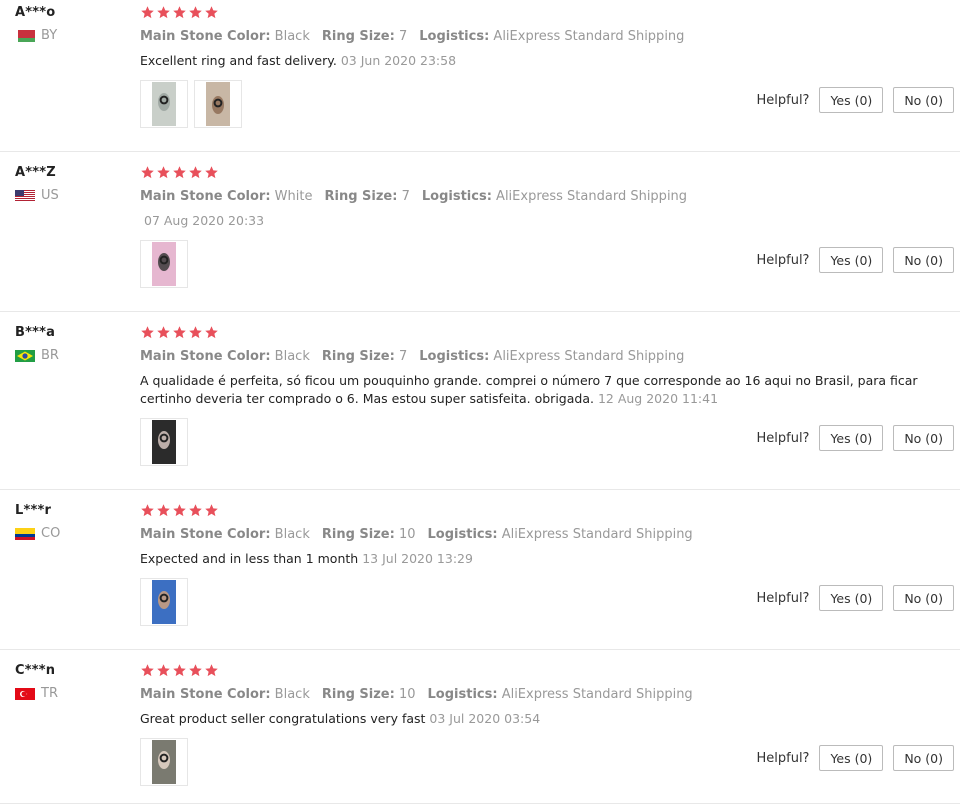 Image resolution: width=979 pixels, height=808 pixels. What do you see at coordinates (417, 558) in the screenshot?
I see `review-date: 13 Jul 2020 13:29` at bounding box center [417, 558].